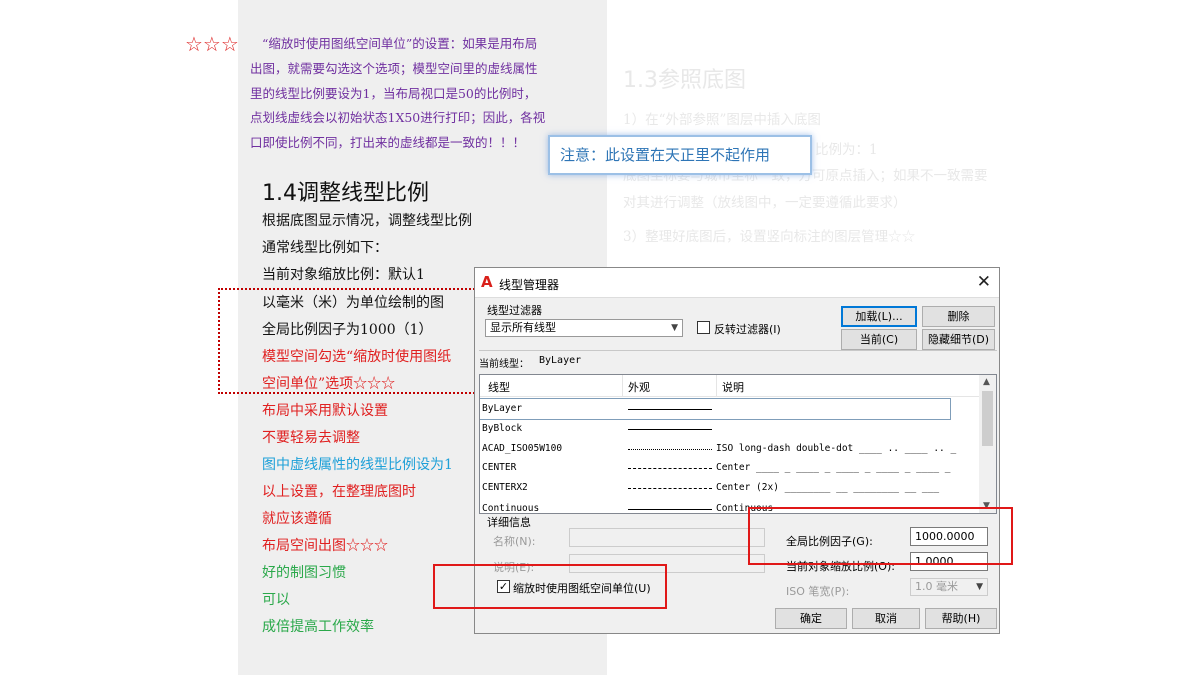 The width and height of the screenshot is (1200, 675). I want to click on section-line: 根据底图显示情况，调整线型比例, so click(367, 221).